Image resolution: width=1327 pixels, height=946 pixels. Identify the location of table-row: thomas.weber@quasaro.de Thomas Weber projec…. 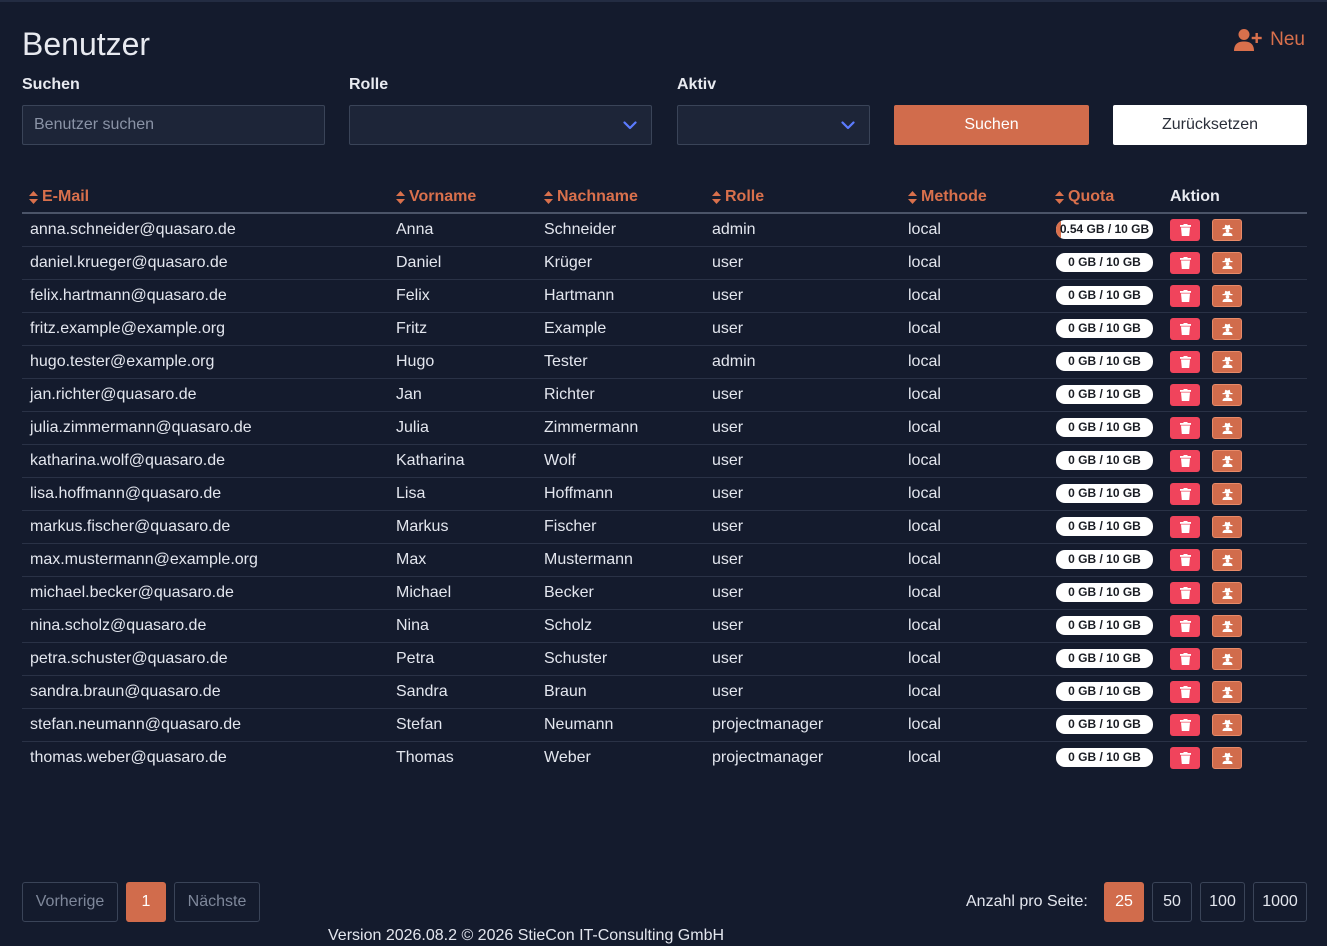
(664, 758).